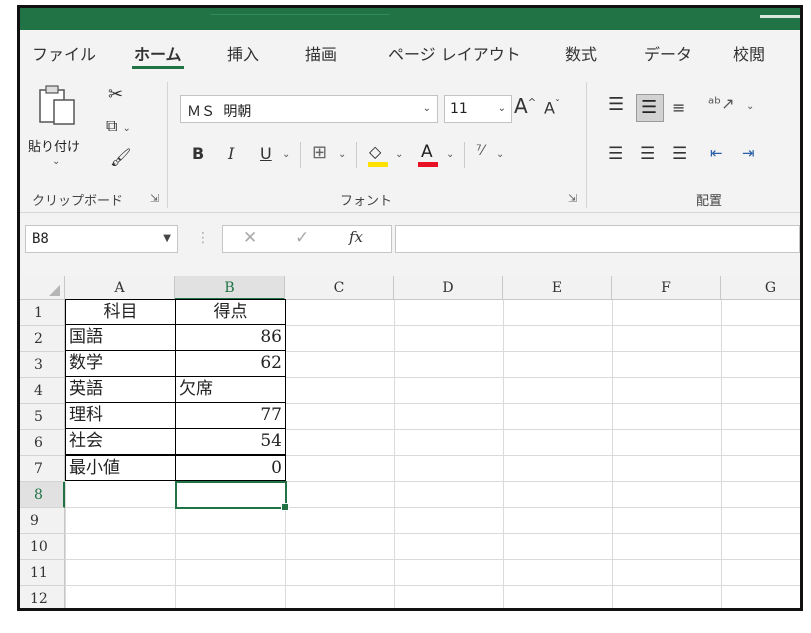 This screenshot has width=811, height=633. What do you see at coordinates (615, 154) in the screenshot?
I see `align-left-icon: ☰` at bounding box center [615, 154].